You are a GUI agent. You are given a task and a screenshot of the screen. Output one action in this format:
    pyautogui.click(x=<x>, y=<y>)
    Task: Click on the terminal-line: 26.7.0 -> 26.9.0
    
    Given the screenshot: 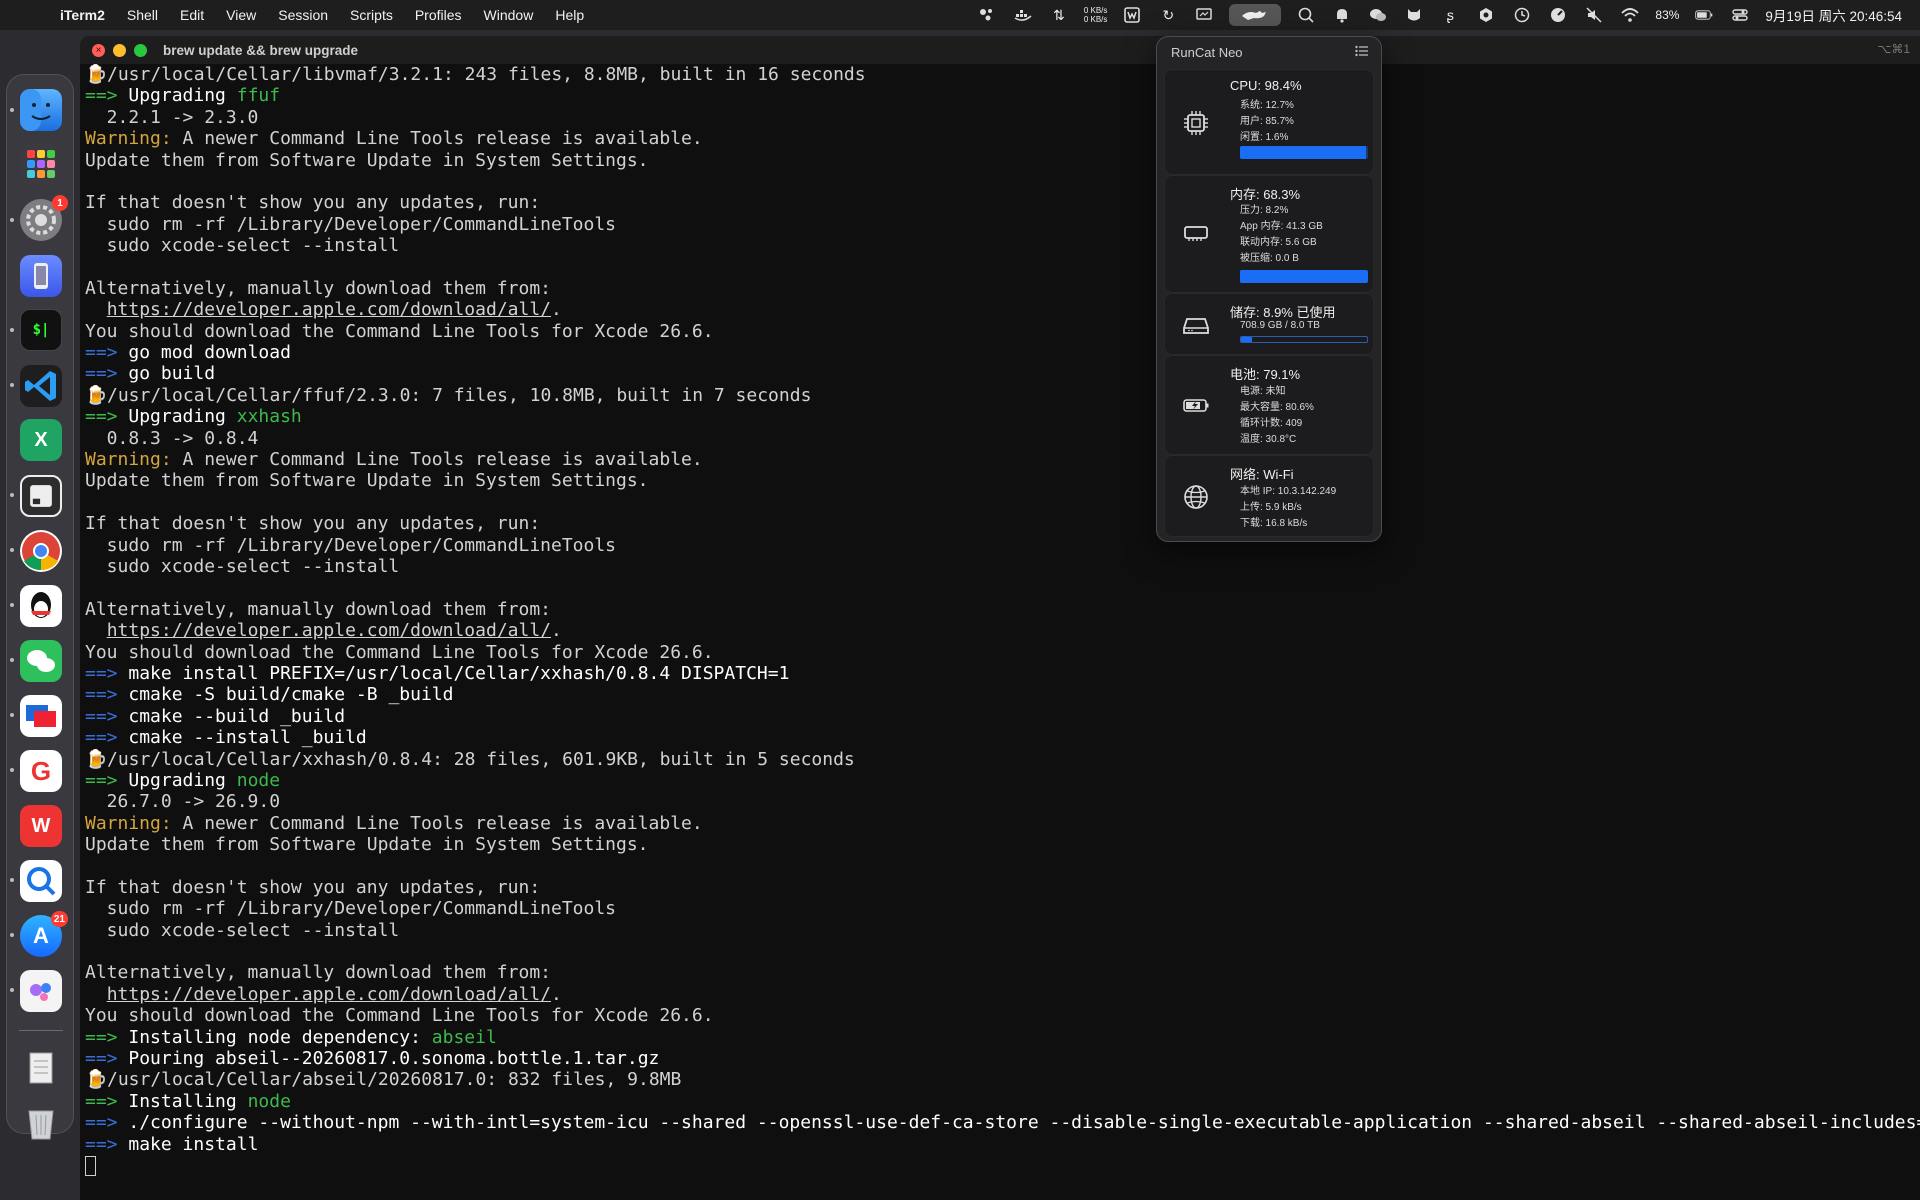 What is the action you would take?
    pyautogui.click(x=1002, y=801)
    